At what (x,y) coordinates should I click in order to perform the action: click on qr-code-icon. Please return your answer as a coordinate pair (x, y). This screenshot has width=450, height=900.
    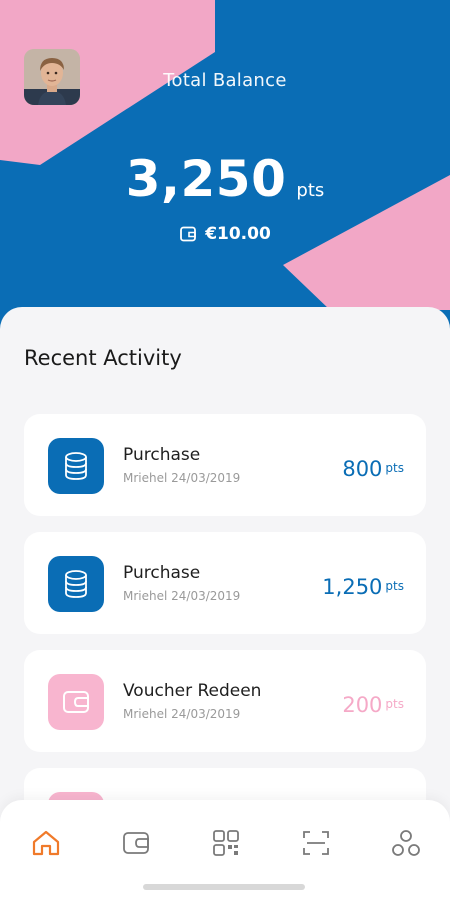
    Looking at the image, I should click on (226, 843).